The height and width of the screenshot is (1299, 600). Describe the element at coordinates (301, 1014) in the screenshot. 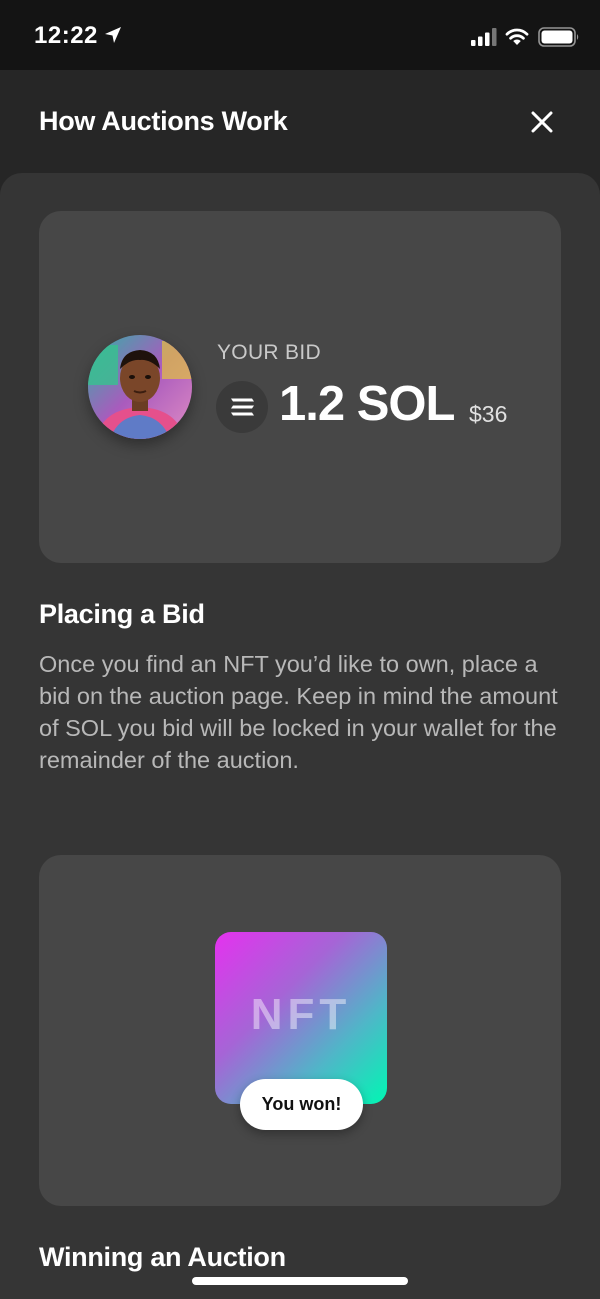

I see `nft-label: NFT` at that location.